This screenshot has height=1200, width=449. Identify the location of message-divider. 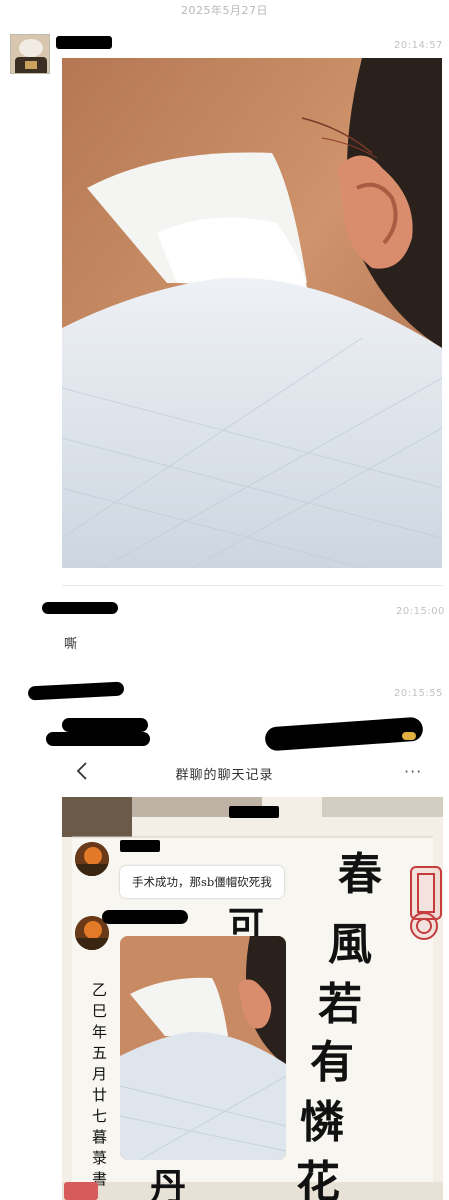
(252, 585).